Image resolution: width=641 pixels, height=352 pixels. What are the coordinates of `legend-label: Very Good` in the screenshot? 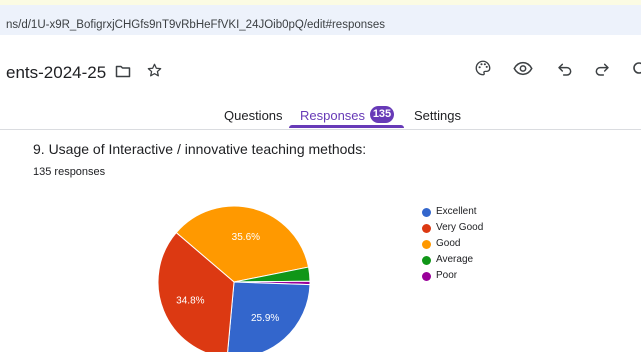 It's located at (460, 227).